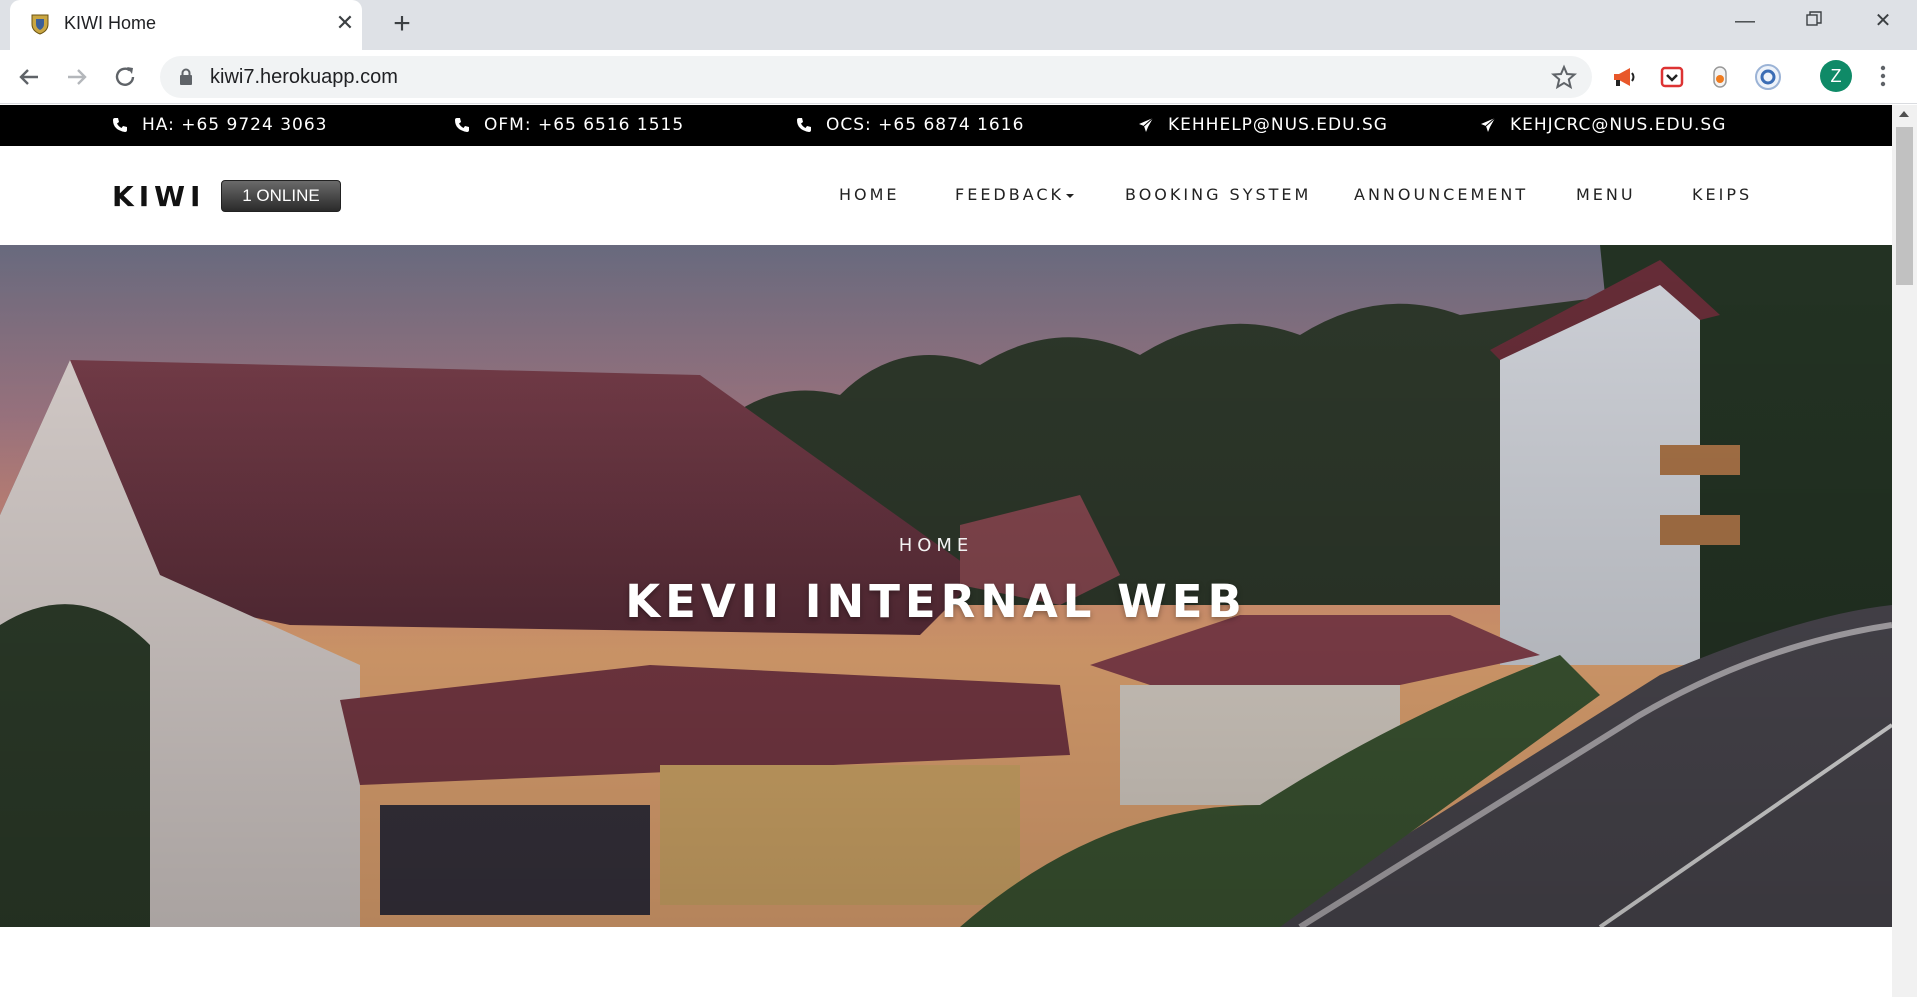 This screenshot has width=1917, height=997. I want to click on dropdown-caret-icon, so click(1070, 195).